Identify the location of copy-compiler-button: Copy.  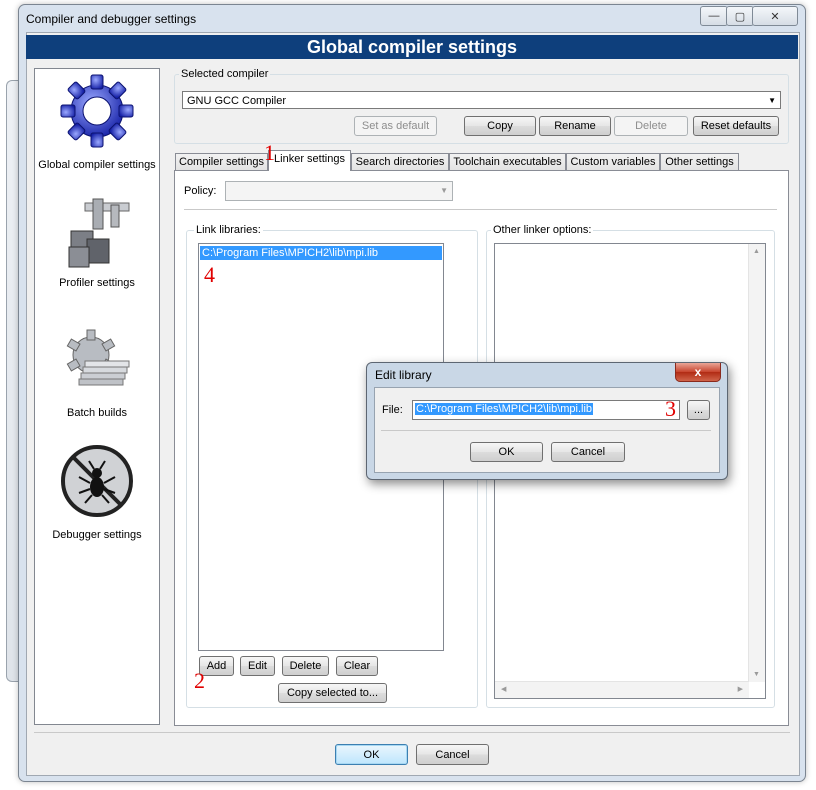
(500, 126).